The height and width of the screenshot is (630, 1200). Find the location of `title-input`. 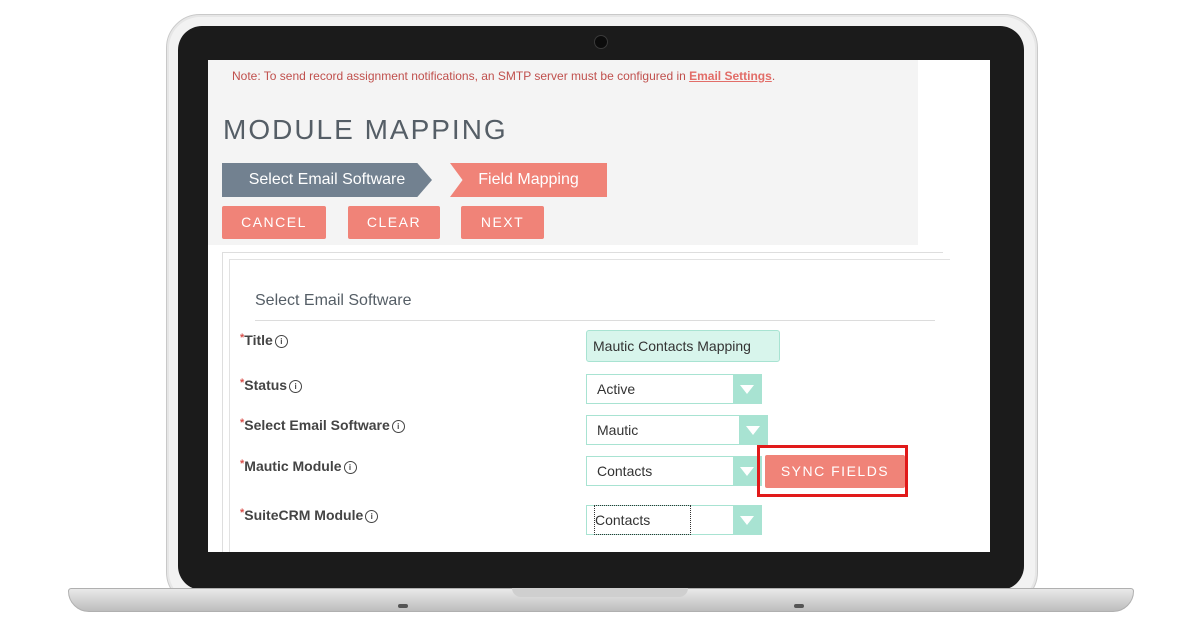

title-input is located at coordinates (683, 346).